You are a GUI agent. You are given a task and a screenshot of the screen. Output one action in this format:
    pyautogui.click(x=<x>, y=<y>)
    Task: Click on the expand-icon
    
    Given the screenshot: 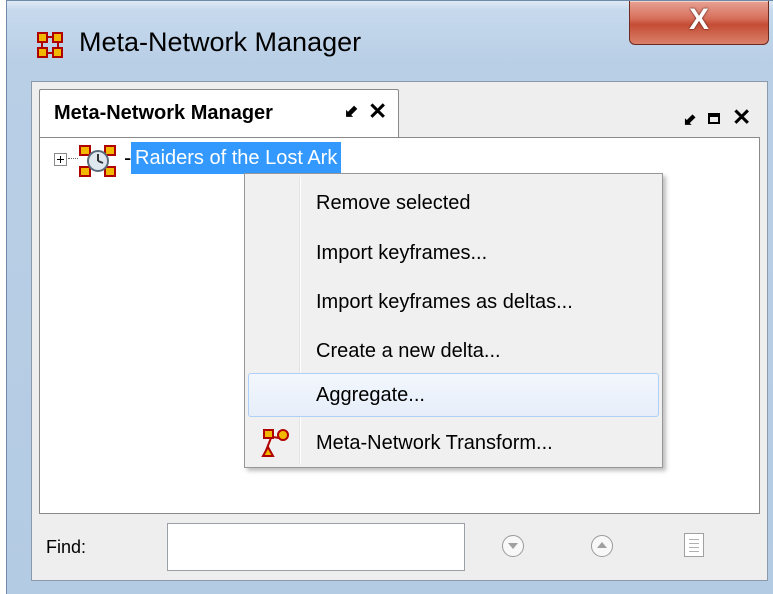 What is the action you would take?
    pyautogui.click(x=60, y=159)
    